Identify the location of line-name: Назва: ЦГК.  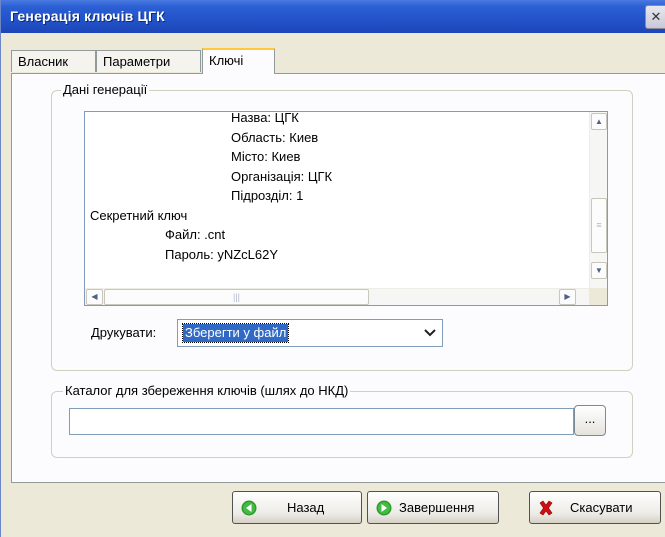
(265, 118).